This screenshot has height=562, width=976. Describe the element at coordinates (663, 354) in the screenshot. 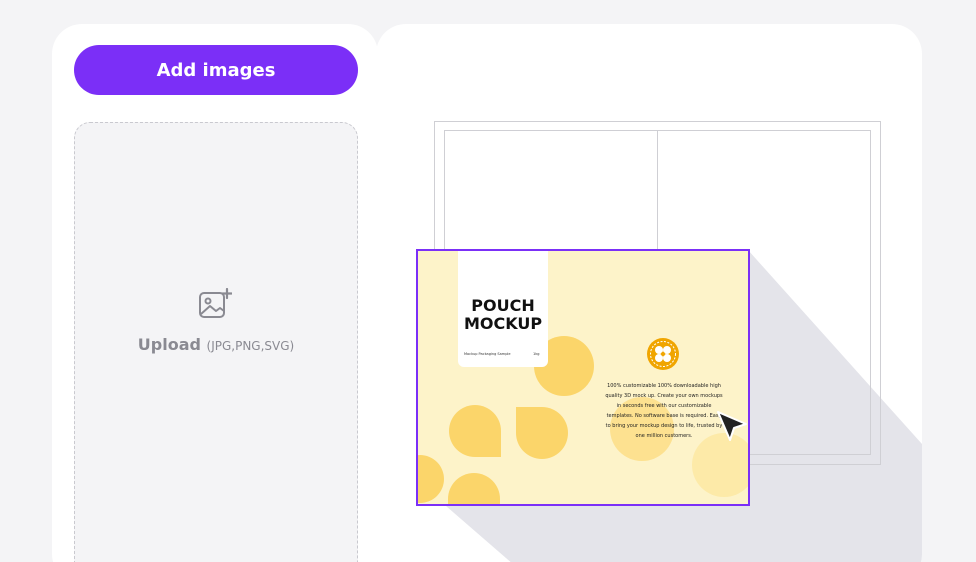

I see `brand-emblem-icon` at that location.